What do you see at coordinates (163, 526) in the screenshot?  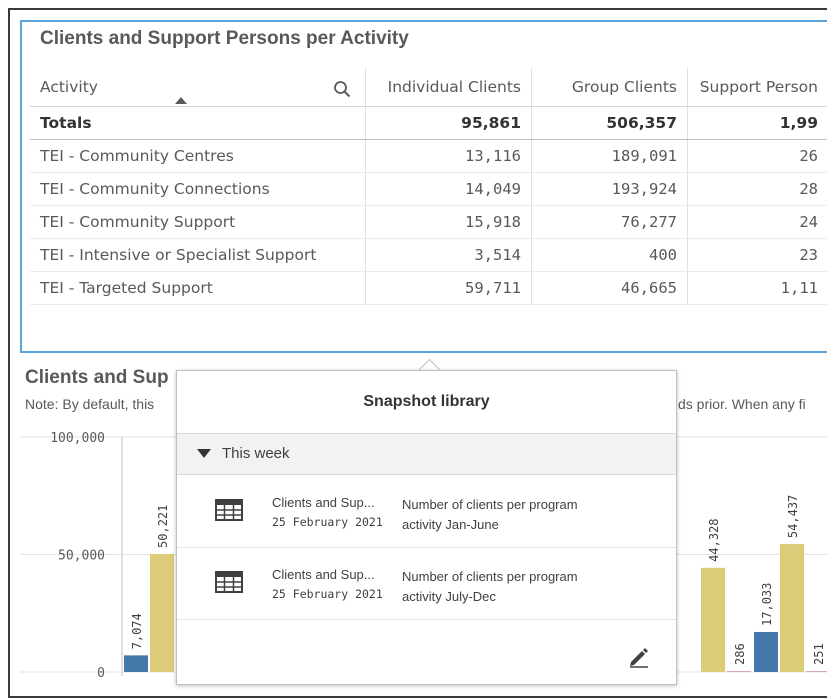 I see `bar-data-label: 50,221` at bounding box center [163, 526].